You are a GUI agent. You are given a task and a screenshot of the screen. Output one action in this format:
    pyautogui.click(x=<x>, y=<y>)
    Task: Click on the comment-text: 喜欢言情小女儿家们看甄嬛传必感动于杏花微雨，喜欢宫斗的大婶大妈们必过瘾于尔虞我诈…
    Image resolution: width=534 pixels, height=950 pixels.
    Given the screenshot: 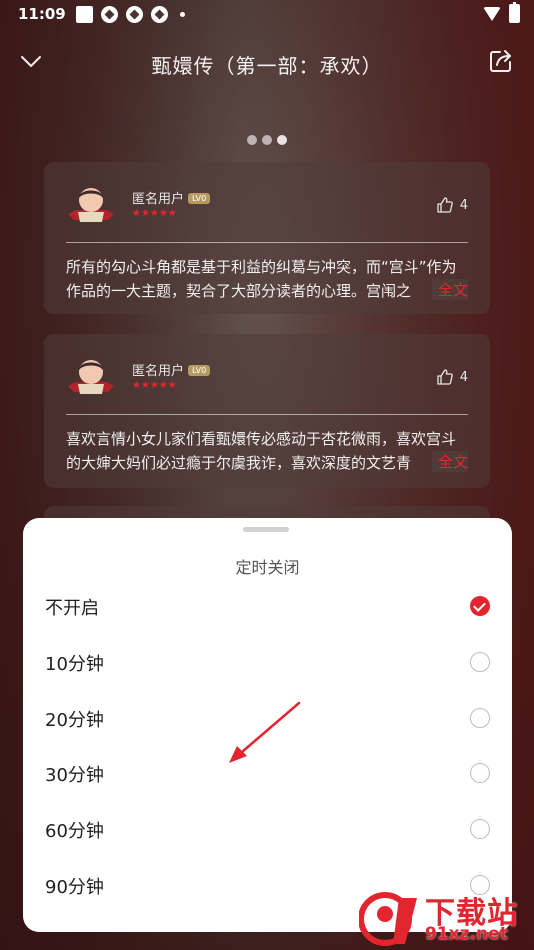 What is the action you would take?
    pyautogui.click(x=261, y=451)
    